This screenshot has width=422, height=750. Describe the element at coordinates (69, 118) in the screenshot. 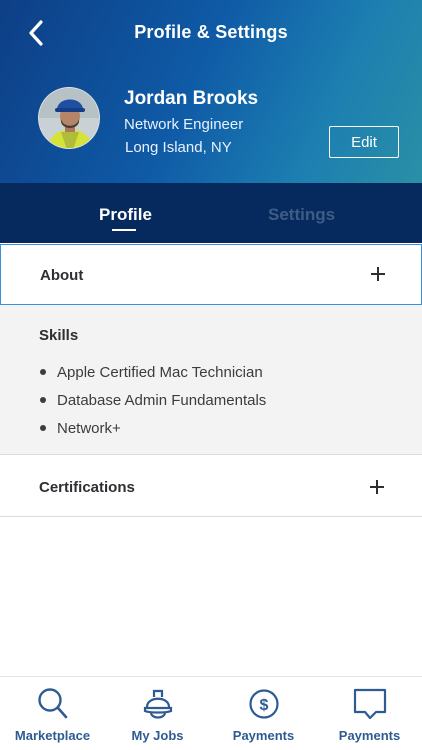

I see `avatar` at that location.